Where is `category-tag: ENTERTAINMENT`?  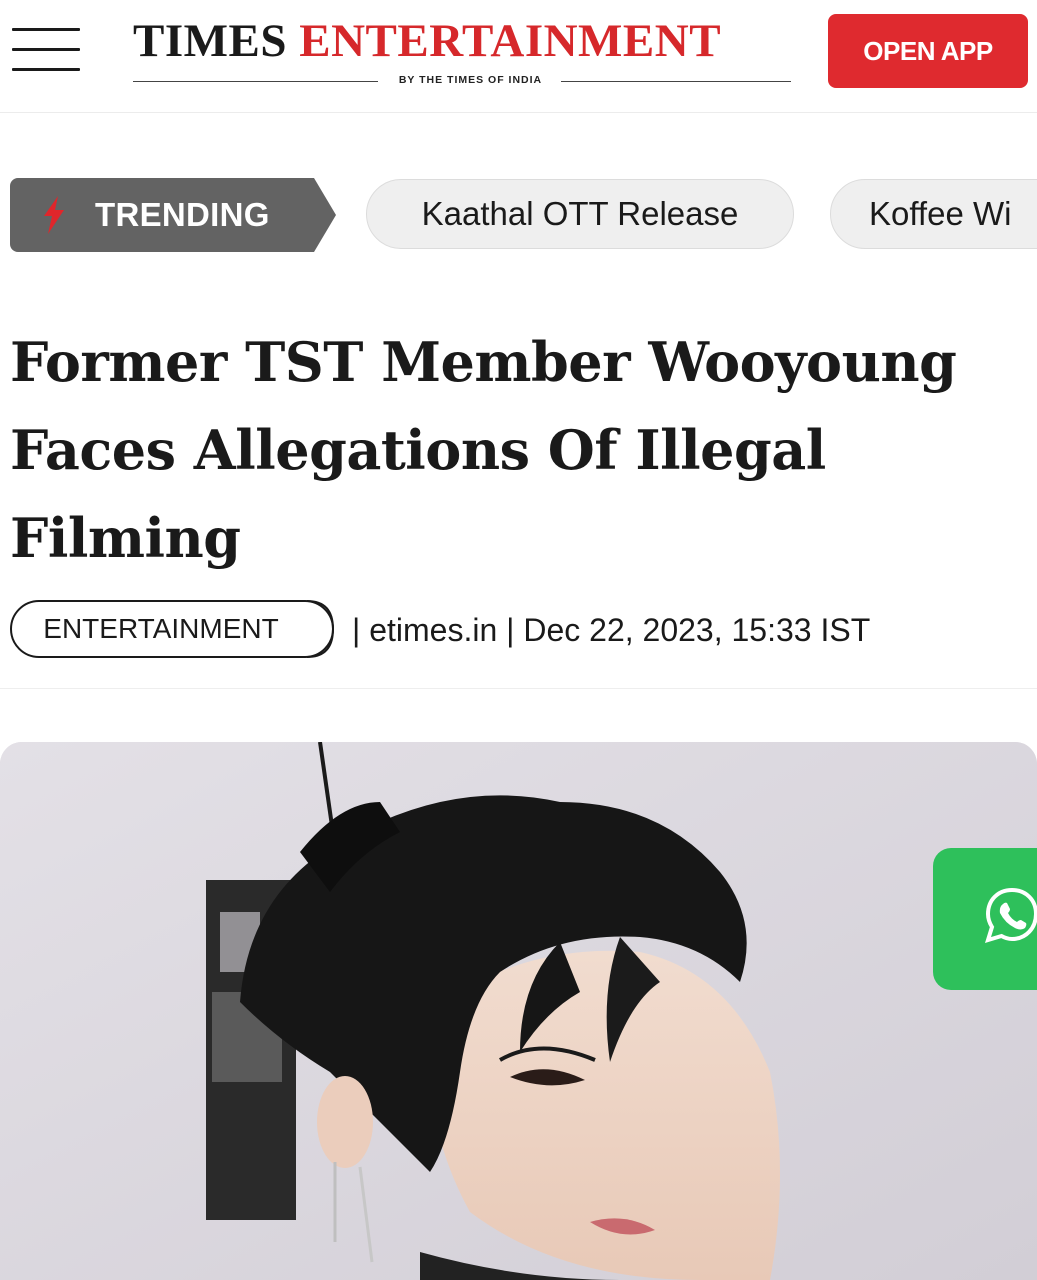 category-tag: ENTERTAINMENT is located at coordinates (172, 629).